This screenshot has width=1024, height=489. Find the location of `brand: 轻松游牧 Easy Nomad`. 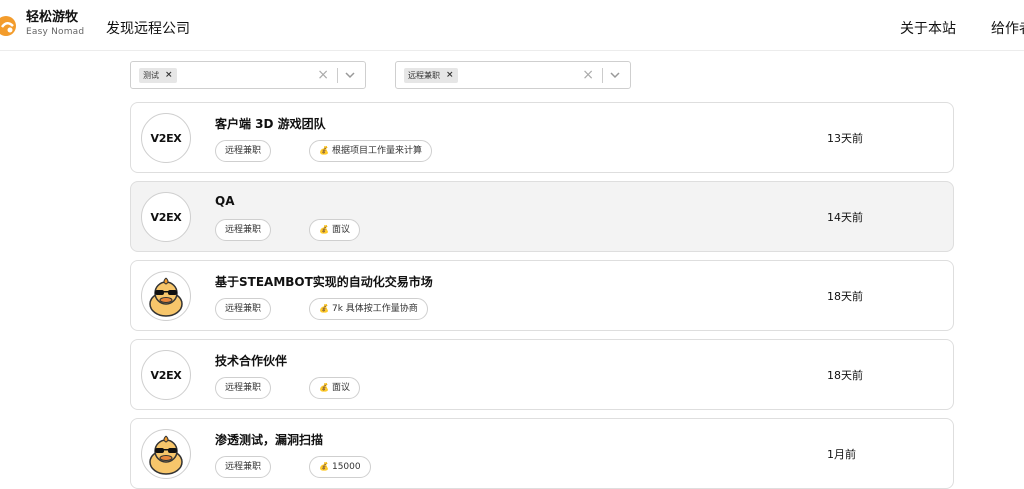

brand: 轻松游牧 Easy Nomad is located at coordinates (55, 24).